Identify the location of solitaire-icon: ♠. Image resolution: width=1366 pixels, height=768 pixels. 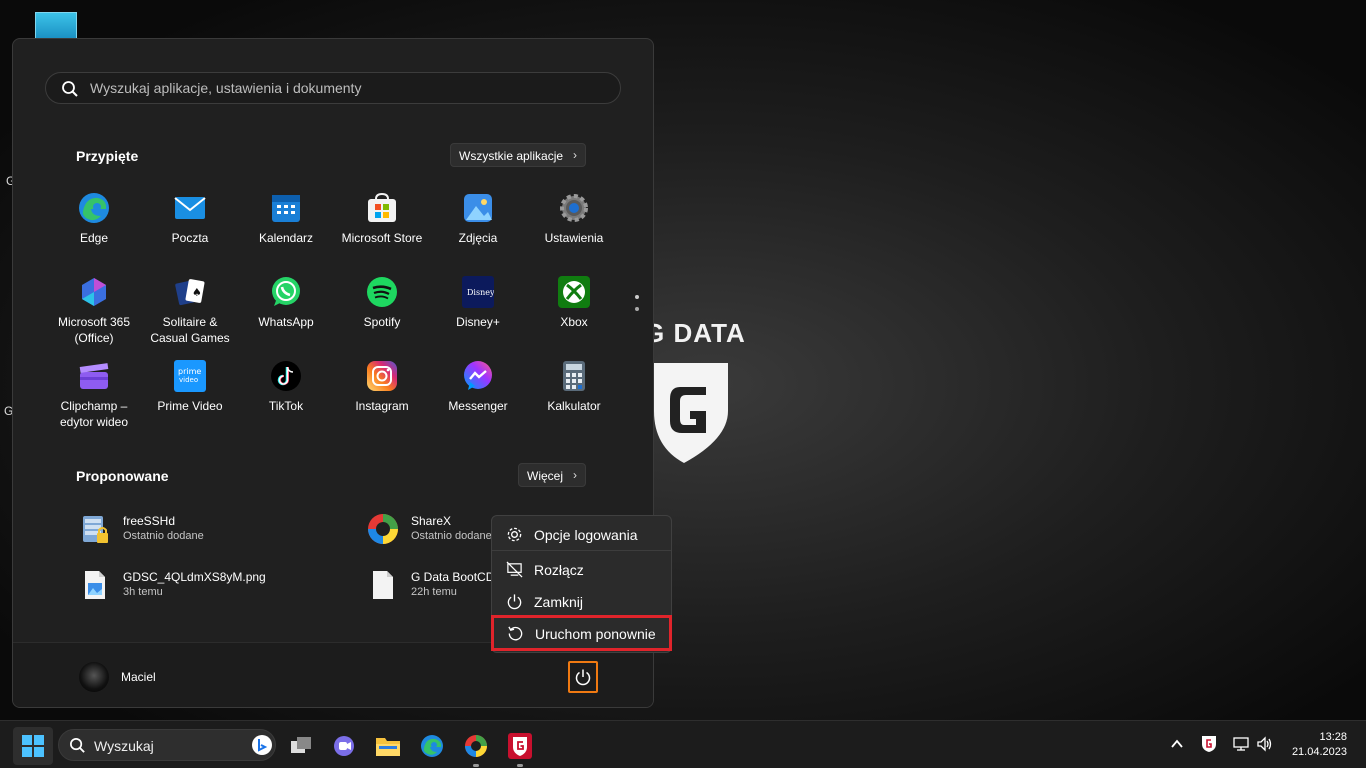
(190, 292).